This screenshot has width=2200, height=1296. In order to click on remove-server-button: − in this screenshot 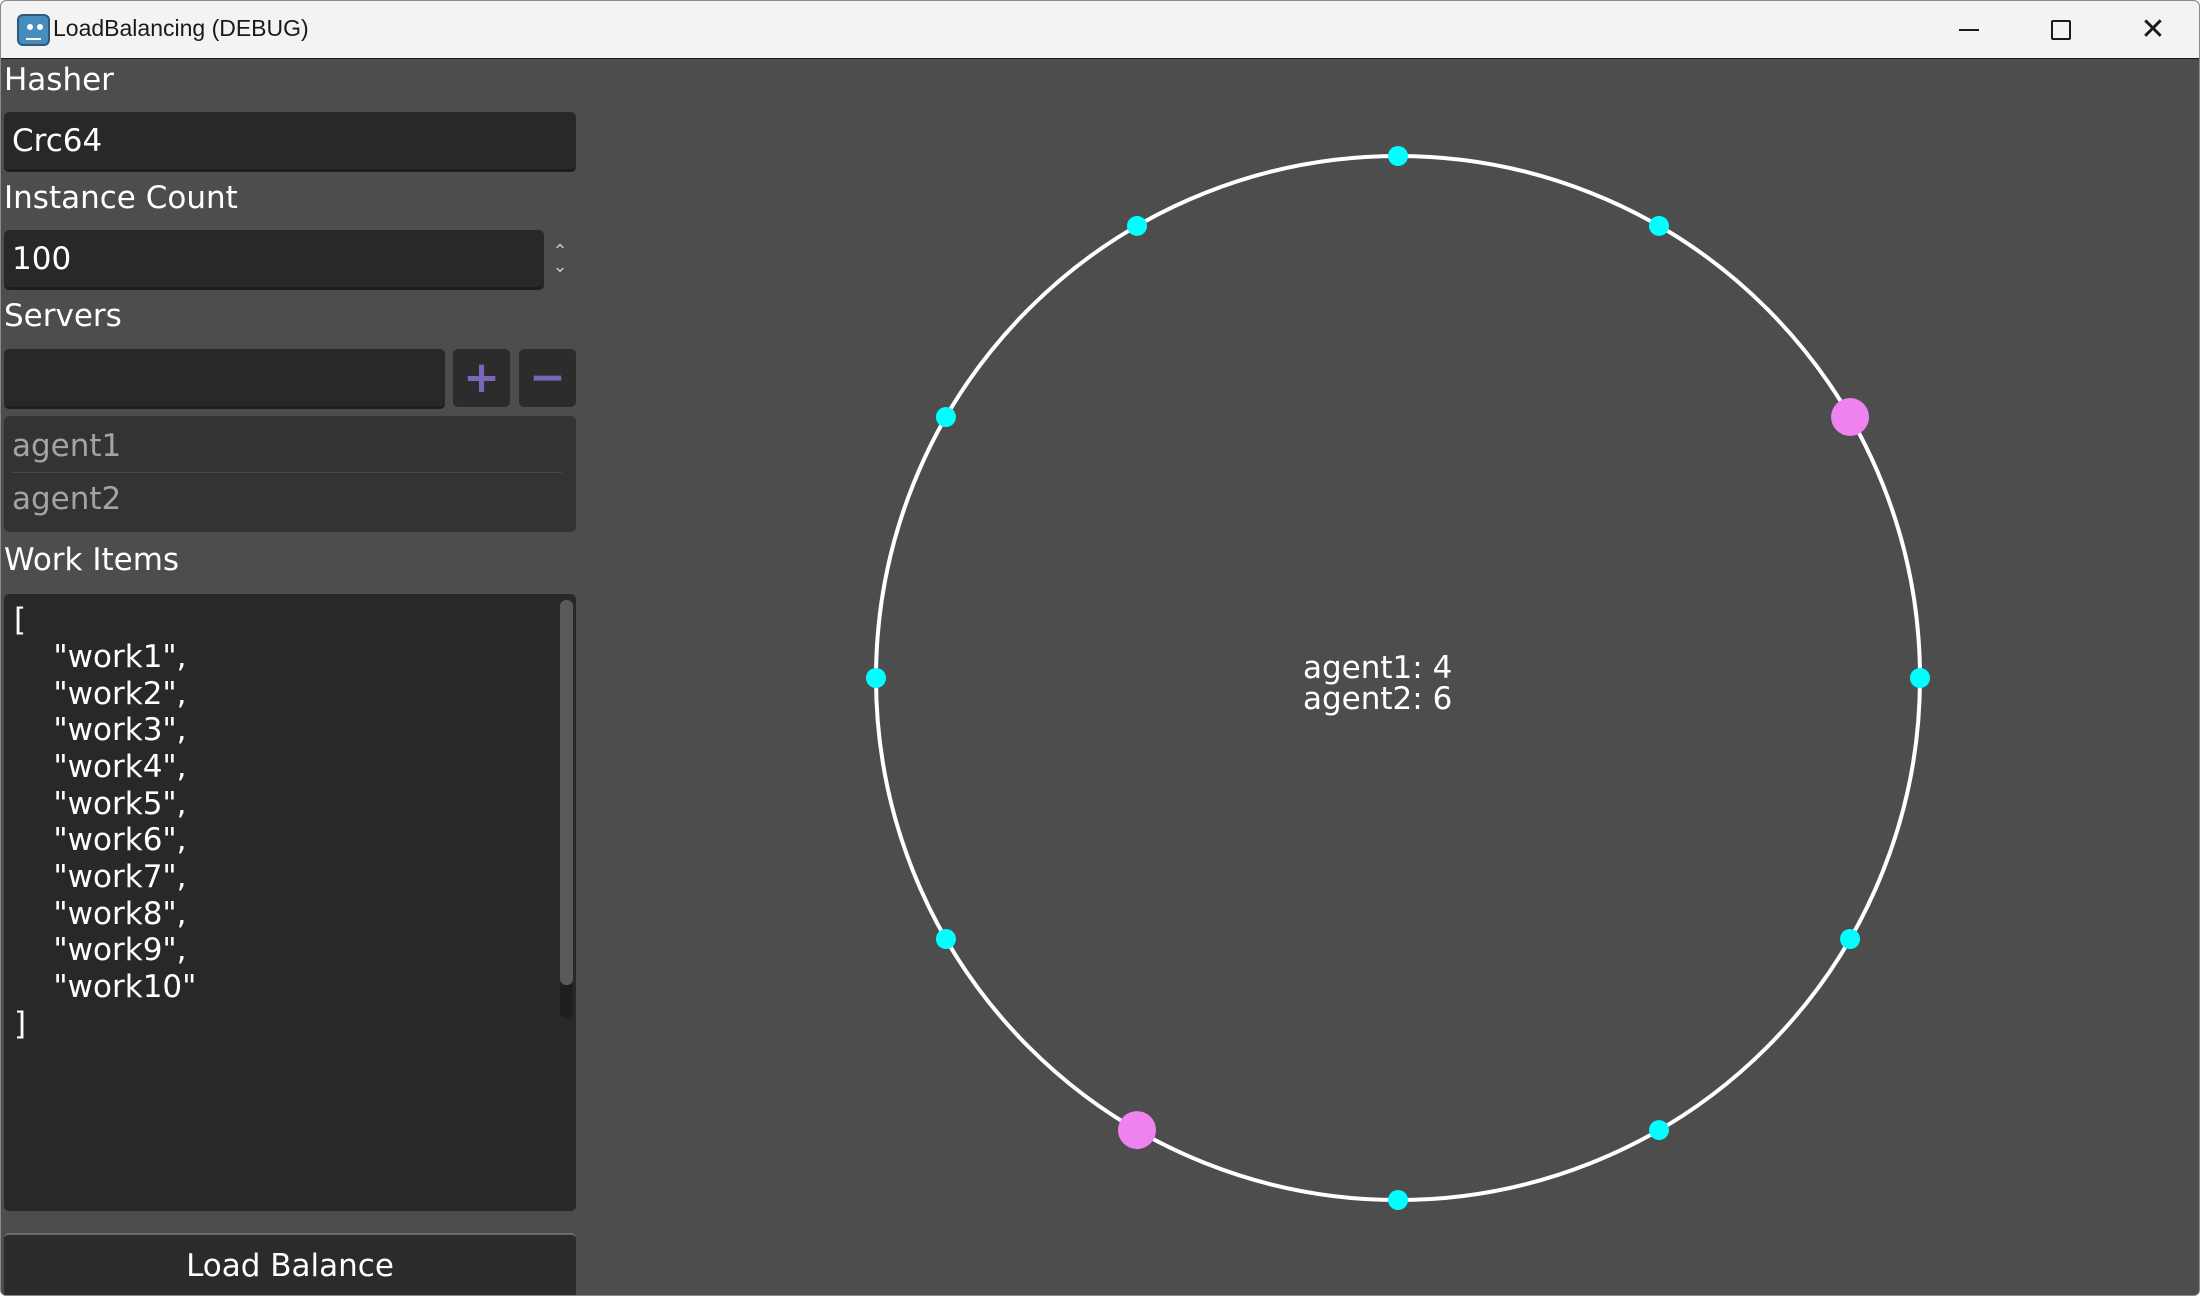, I will do `click(547, 378)`.